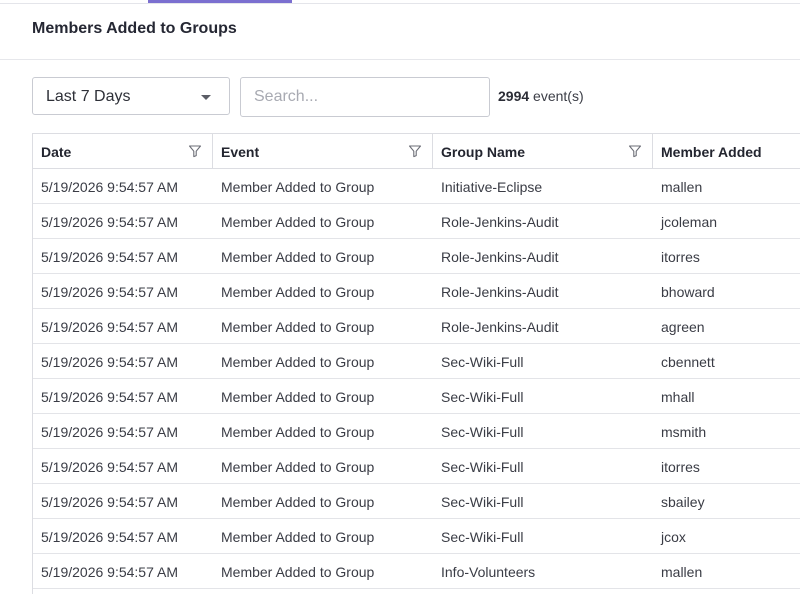  I want to click on column-header-group-name: Group Name, so click(543, 151).